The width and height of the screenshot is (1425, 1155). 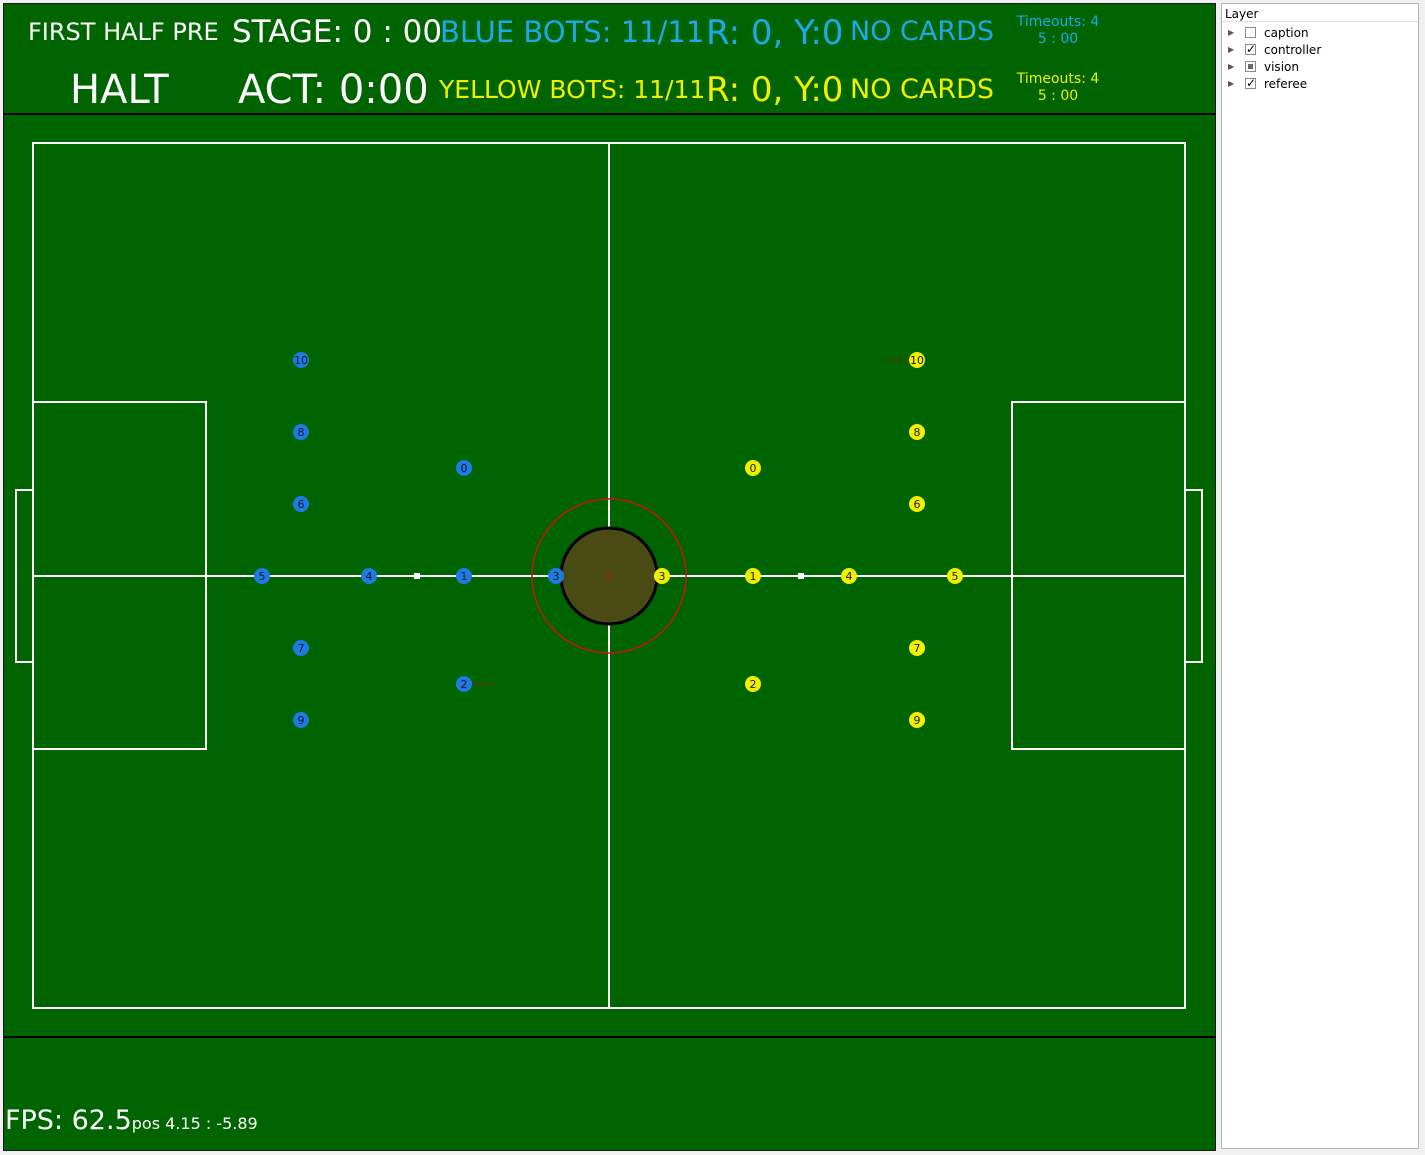 I want to click on blue-robot-1: 1, so click(x=464, y=576).